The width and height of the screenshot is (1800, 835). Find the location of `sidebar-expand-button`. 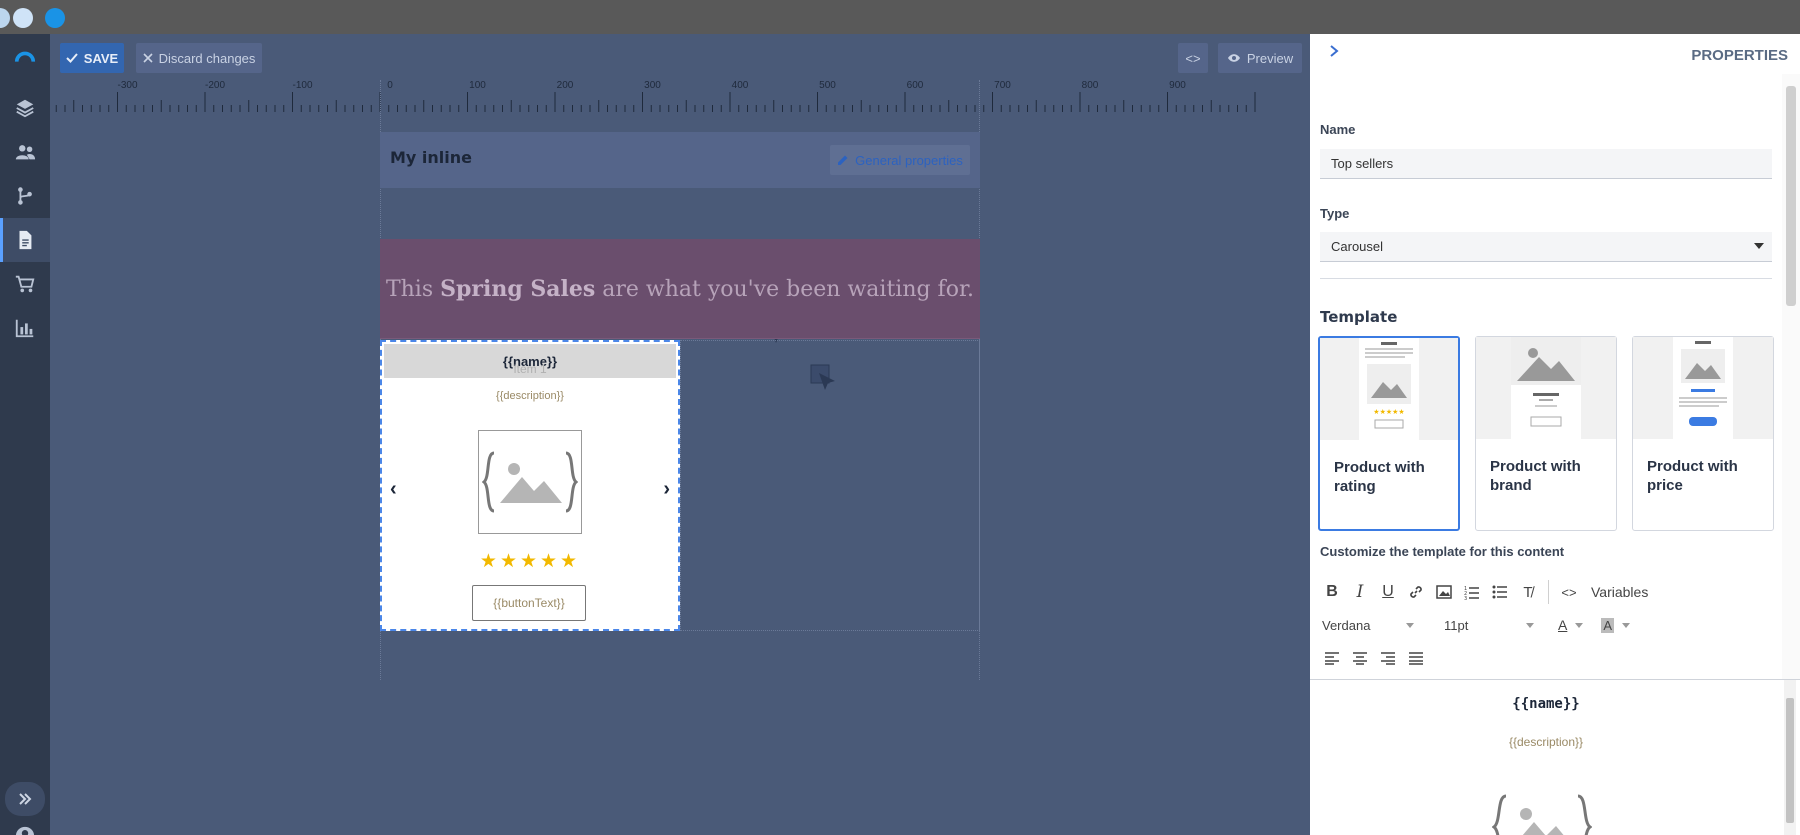

sidebar-expand-button is located at coordinates (25, 799).